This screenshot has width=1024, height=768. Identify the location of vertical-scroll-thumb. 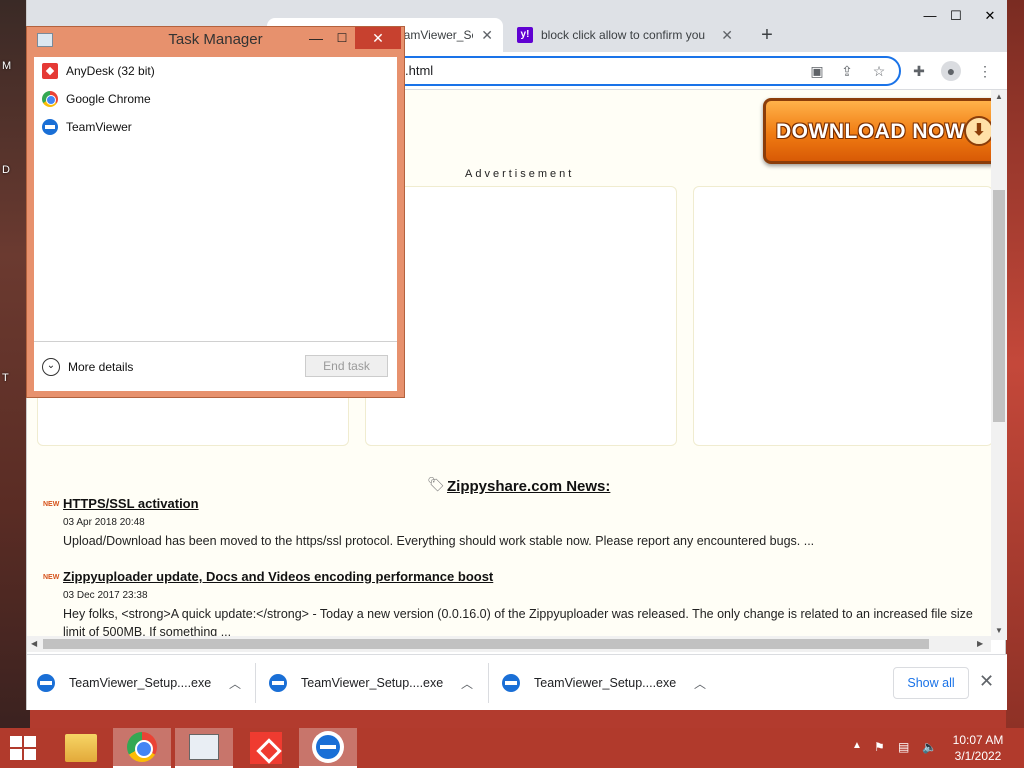
(999, 306).